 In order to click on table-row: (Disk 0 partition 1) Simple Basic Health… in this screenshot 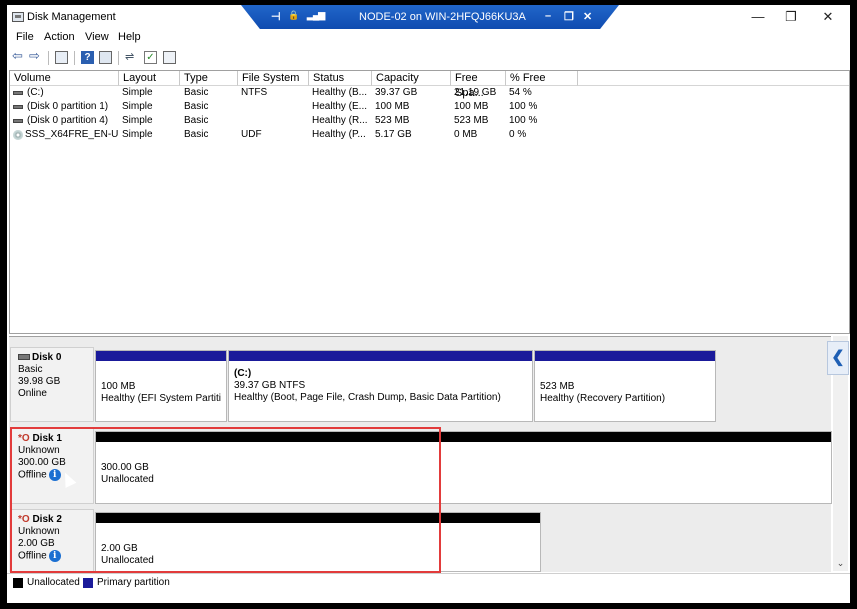, I will do `click(429, 107)`.